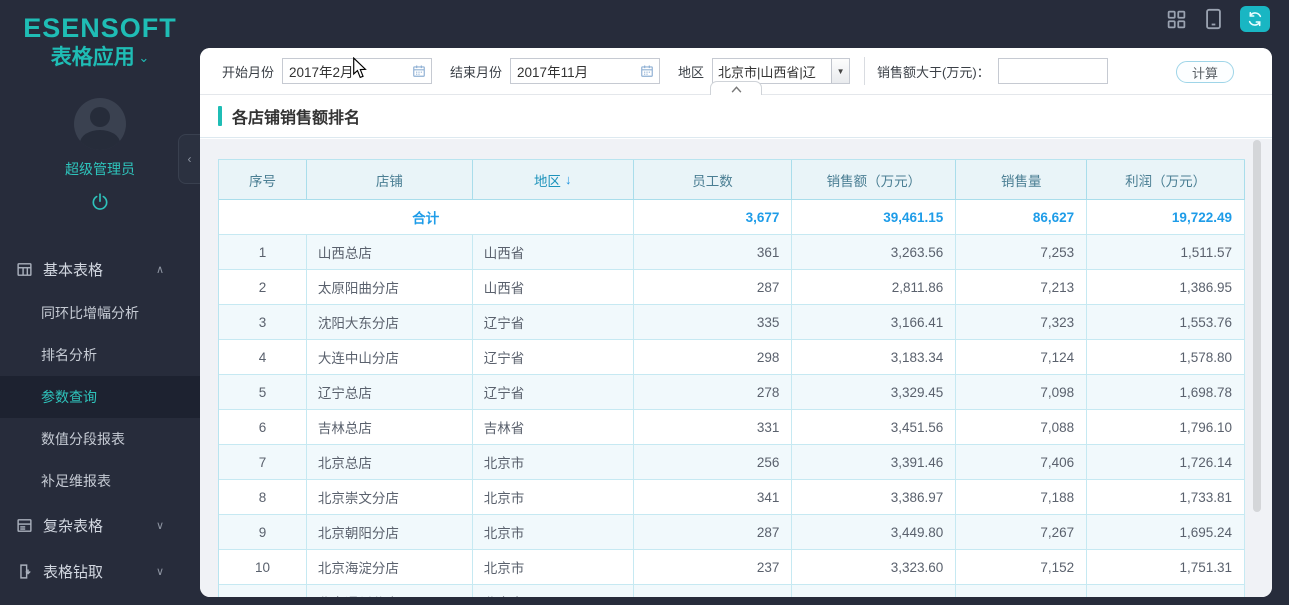  Describe the element at coordinates (732, 462) in the screenshot. I see `table-row: 7 北京总店 北京市 256 3,391.46 7,406 1,726.14` at that location.